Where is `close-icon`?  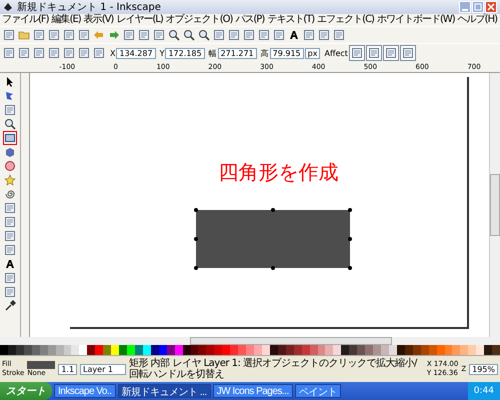
close-icon is located at coordinates (491, 7).